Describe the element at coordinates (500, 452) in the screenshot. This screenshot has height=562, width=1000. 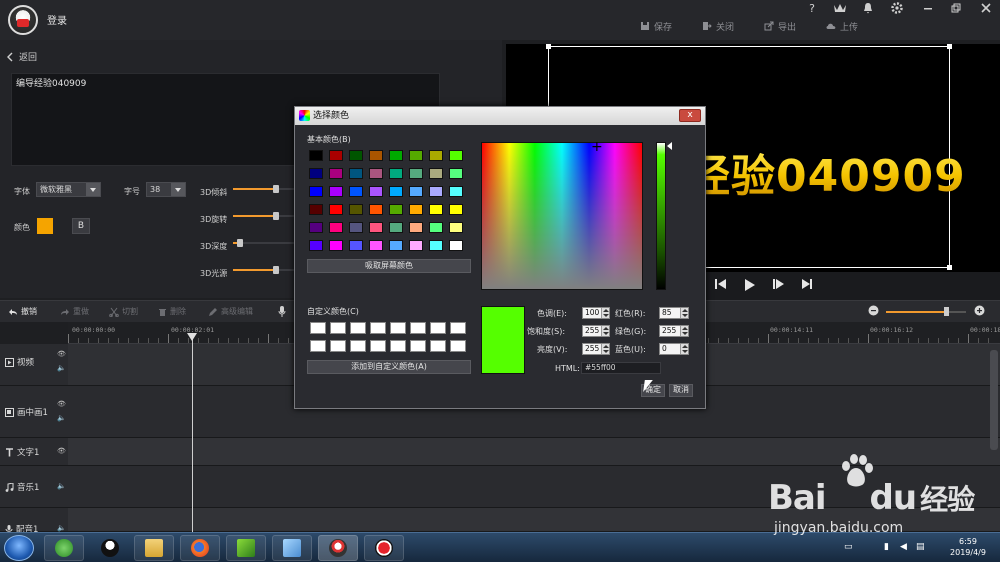
I see `track-text: 文字1 👁` at that location.